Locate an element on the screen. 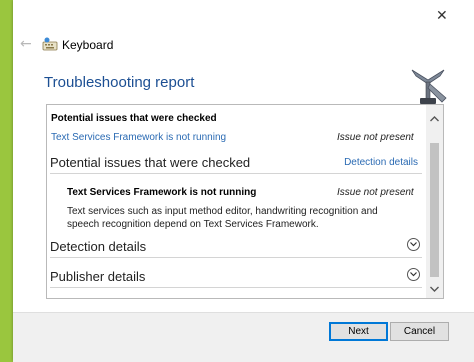 This screenshot has width=474, height=362. section-potential-issues-label: Potential issues that were checked is located at coordinates (150, 162).